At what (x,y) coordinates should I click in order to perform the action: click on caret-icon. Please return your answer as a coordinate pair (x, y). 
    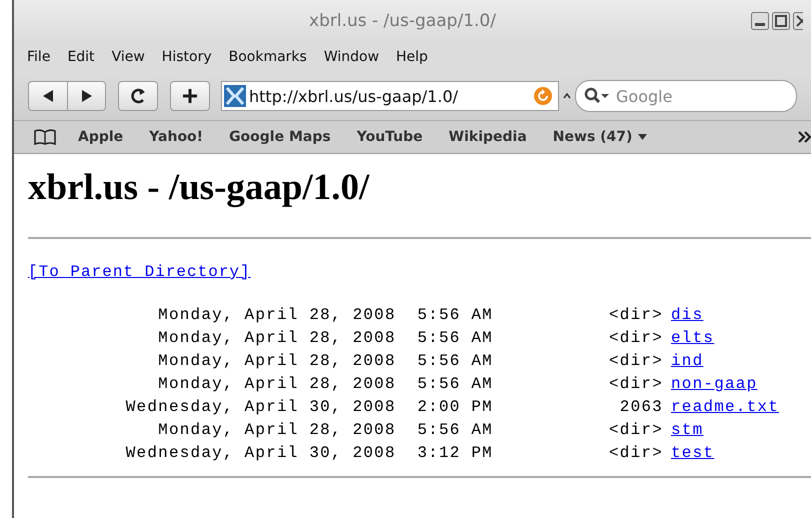
    Looking at the image, I should click on (567, 96).